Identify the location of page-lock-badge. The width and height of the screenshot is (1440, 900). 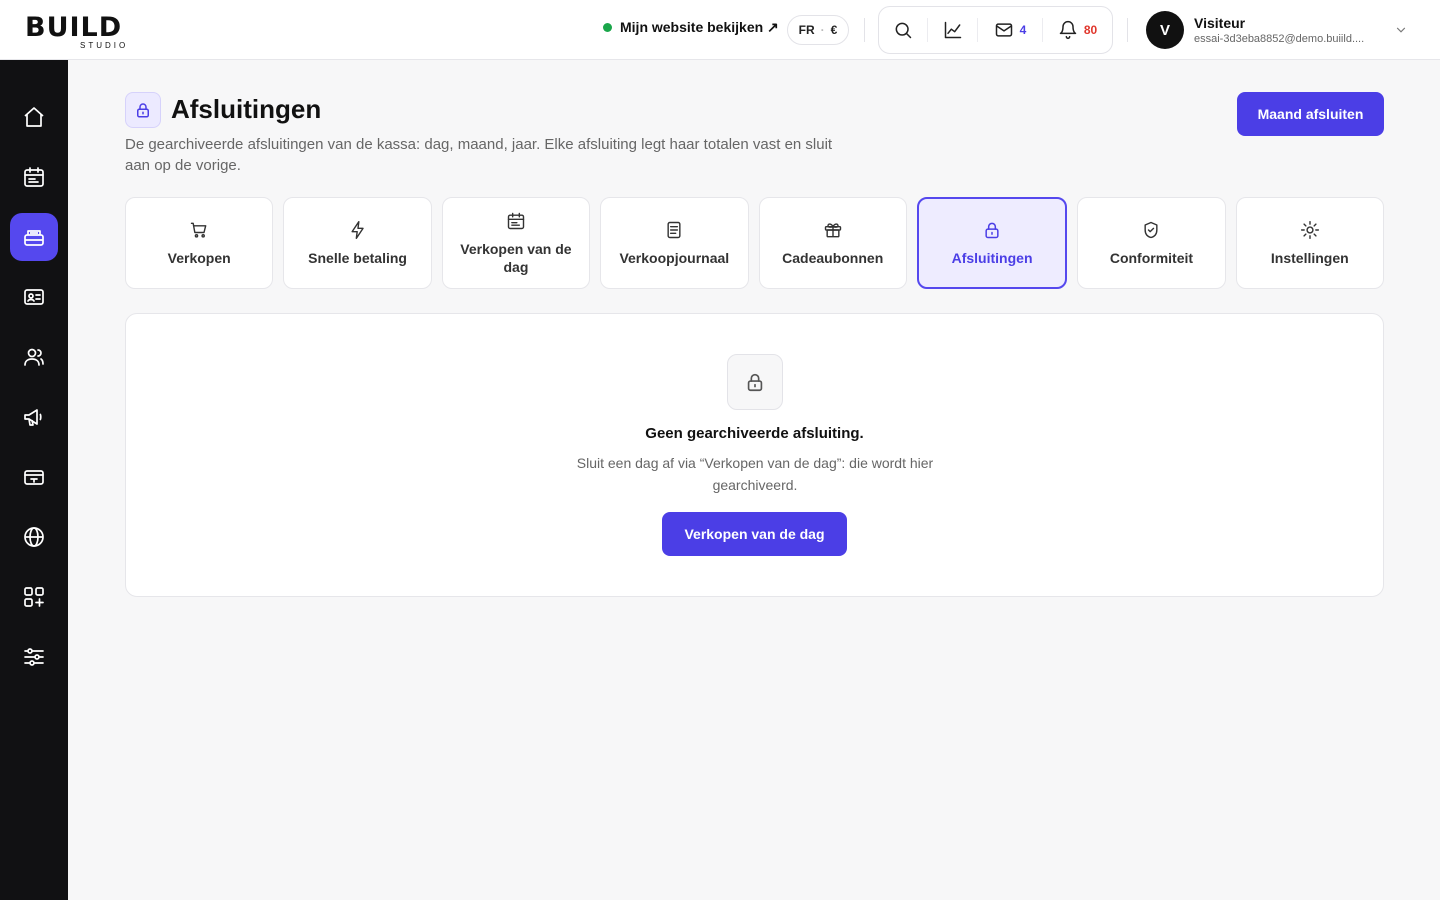
(143, 110).